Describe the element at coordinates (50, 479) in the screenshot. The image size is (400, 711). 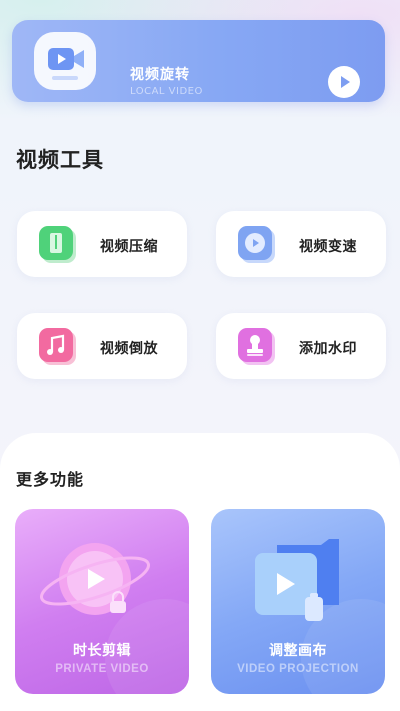
I see `more-section-title: 更多功能` at that location.